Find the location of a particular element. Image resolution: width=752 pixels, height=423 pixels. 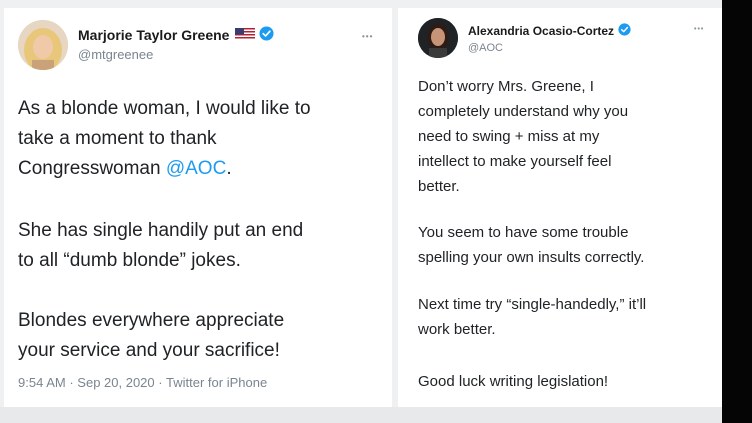

black-side-border is located at coordinates (737, 211).